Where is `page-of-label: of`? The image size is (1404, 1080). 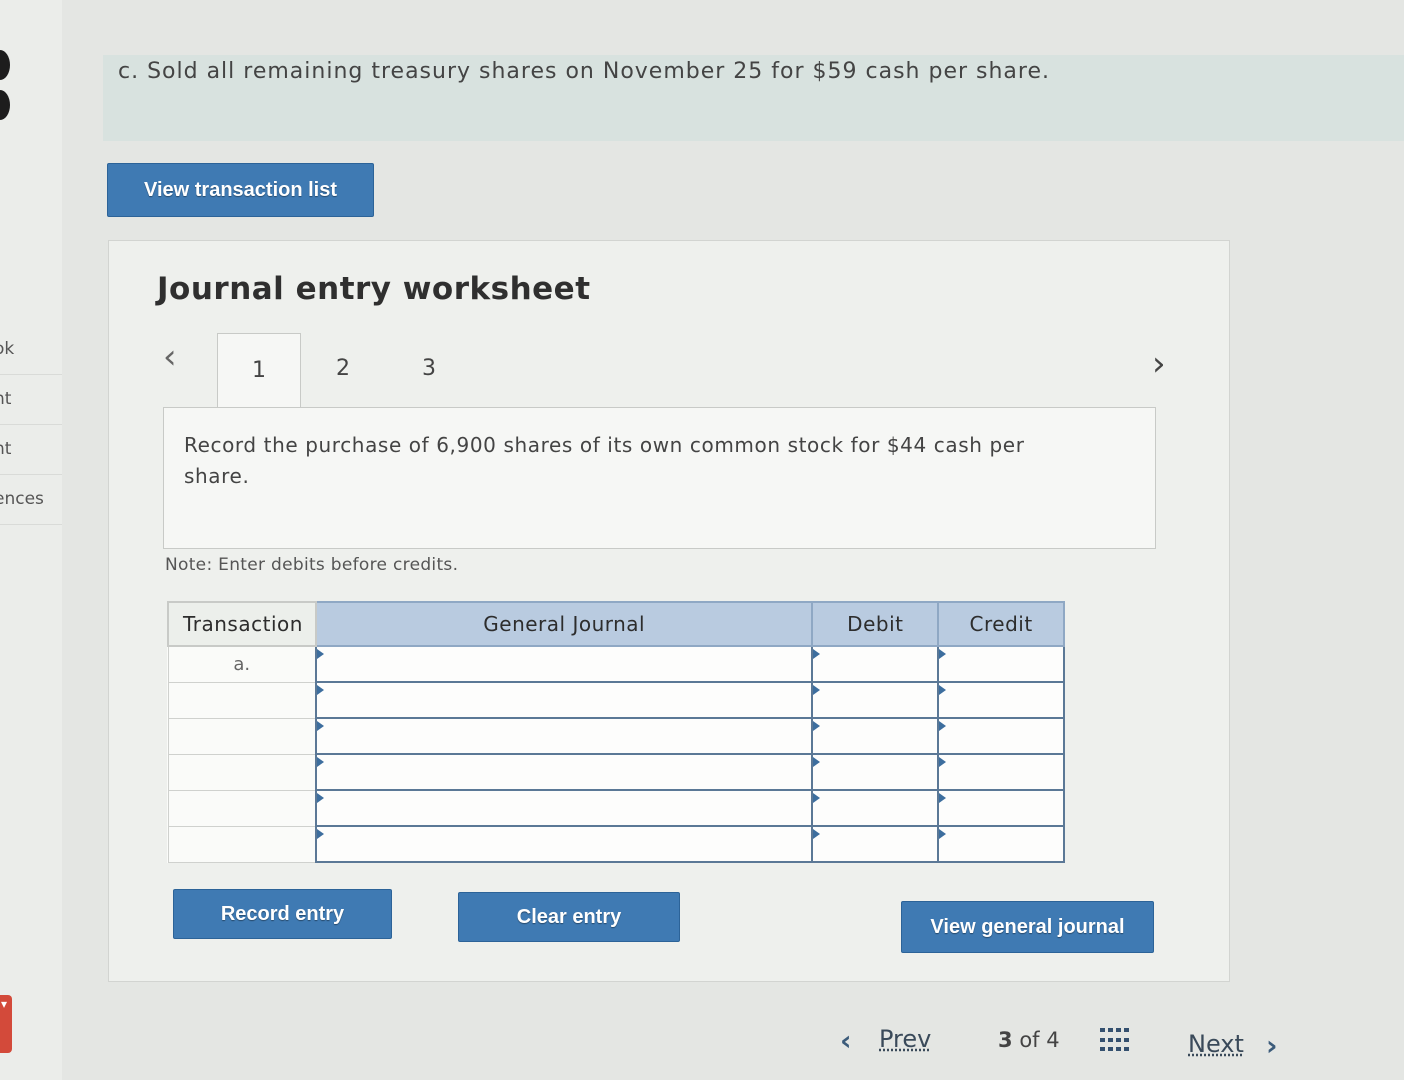 page-of-label: of is located at coordinates (1029, 1040).